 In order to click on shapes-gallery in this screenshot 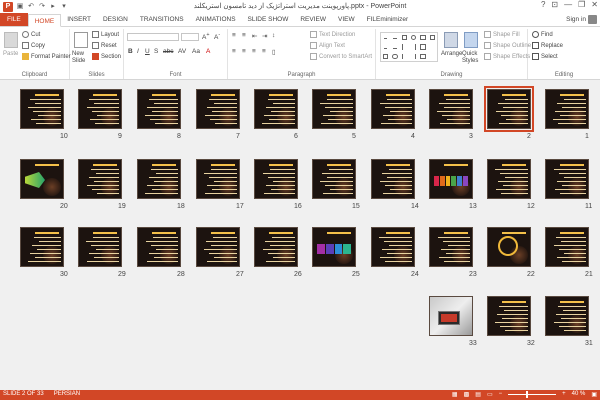, I will do `click(409, 47)`.